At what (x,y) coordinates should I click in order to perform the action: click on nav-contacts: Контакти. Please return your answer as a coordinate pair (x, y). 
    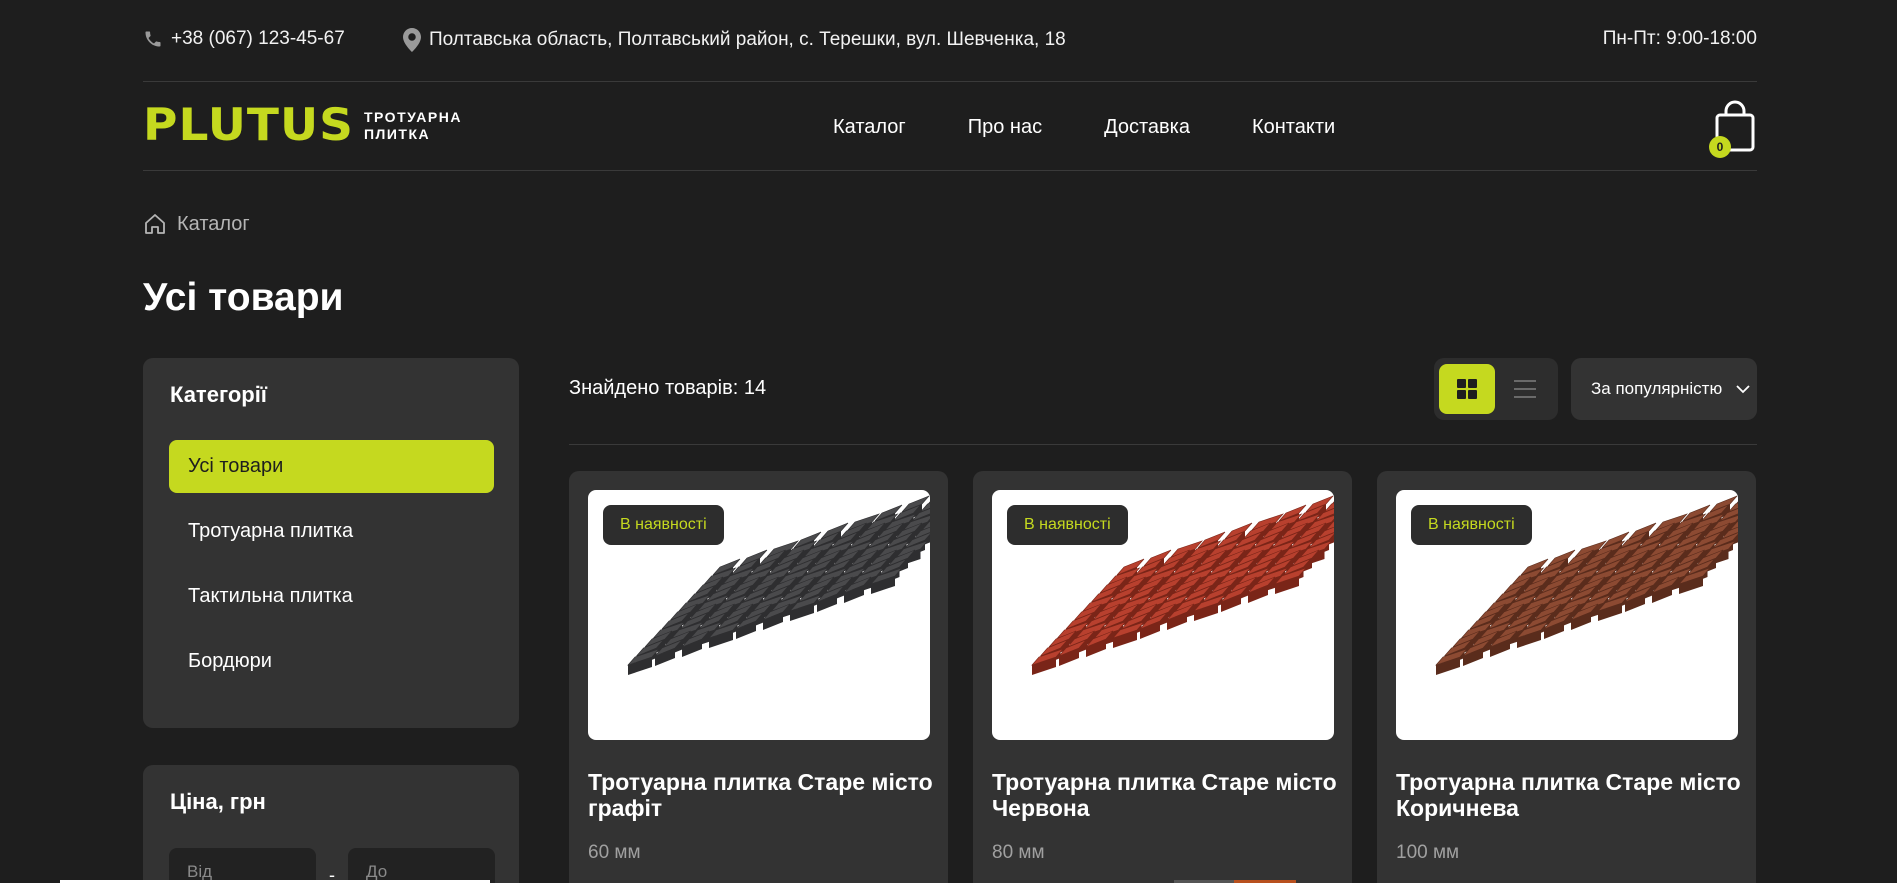
    Looking at the image, I should click on (1293, 127).